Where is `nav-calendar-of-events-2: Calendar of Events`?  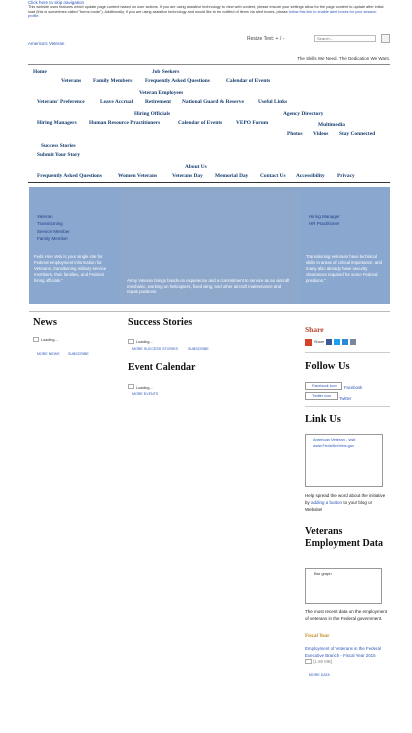 nav-calendar-of-events-2: Calendar of Events is located at coordinates (200, 123).